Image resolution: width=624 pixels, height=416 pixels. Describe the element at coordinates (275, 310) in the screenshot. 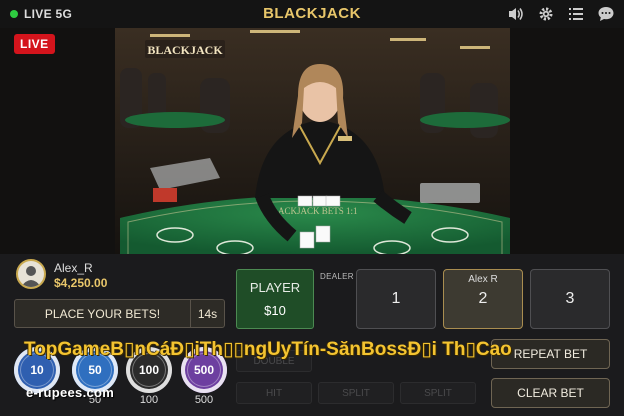

I see `player-bet-value: $10` at that location.